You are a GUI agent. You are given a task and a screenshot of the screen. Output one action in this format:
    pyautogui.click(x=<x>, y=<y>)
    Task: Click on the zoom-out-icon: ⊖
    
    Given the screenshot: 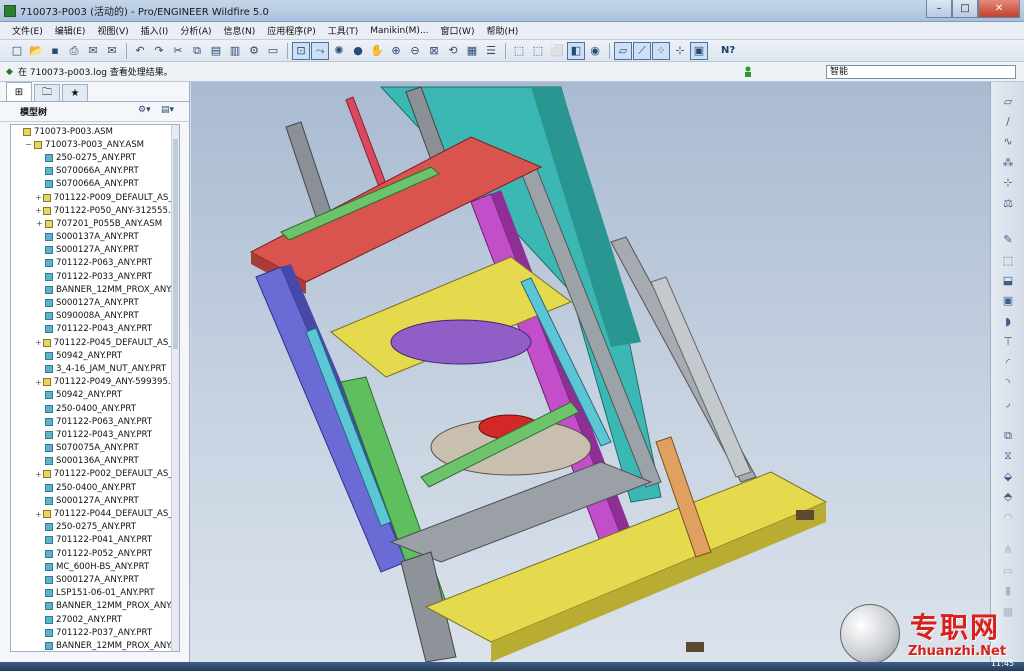 What is the action you would take?
    pyautogui.click(x=415, y=51)
    